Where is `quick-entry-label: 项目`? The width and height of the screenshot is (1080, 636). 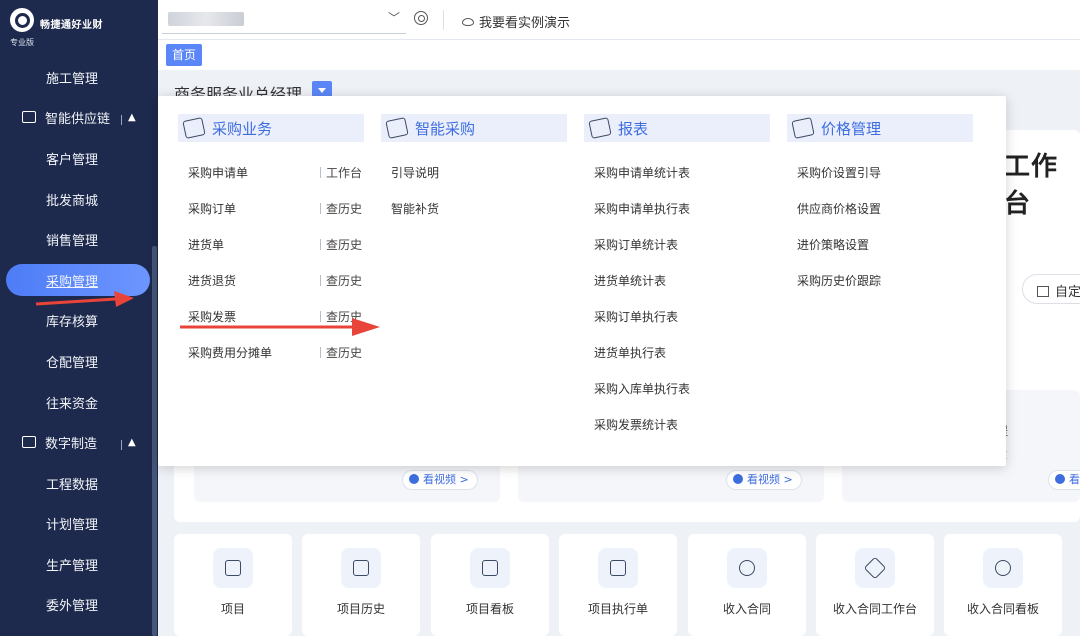 quick-entry-label: 项目 is located at coordinates (232, 609).